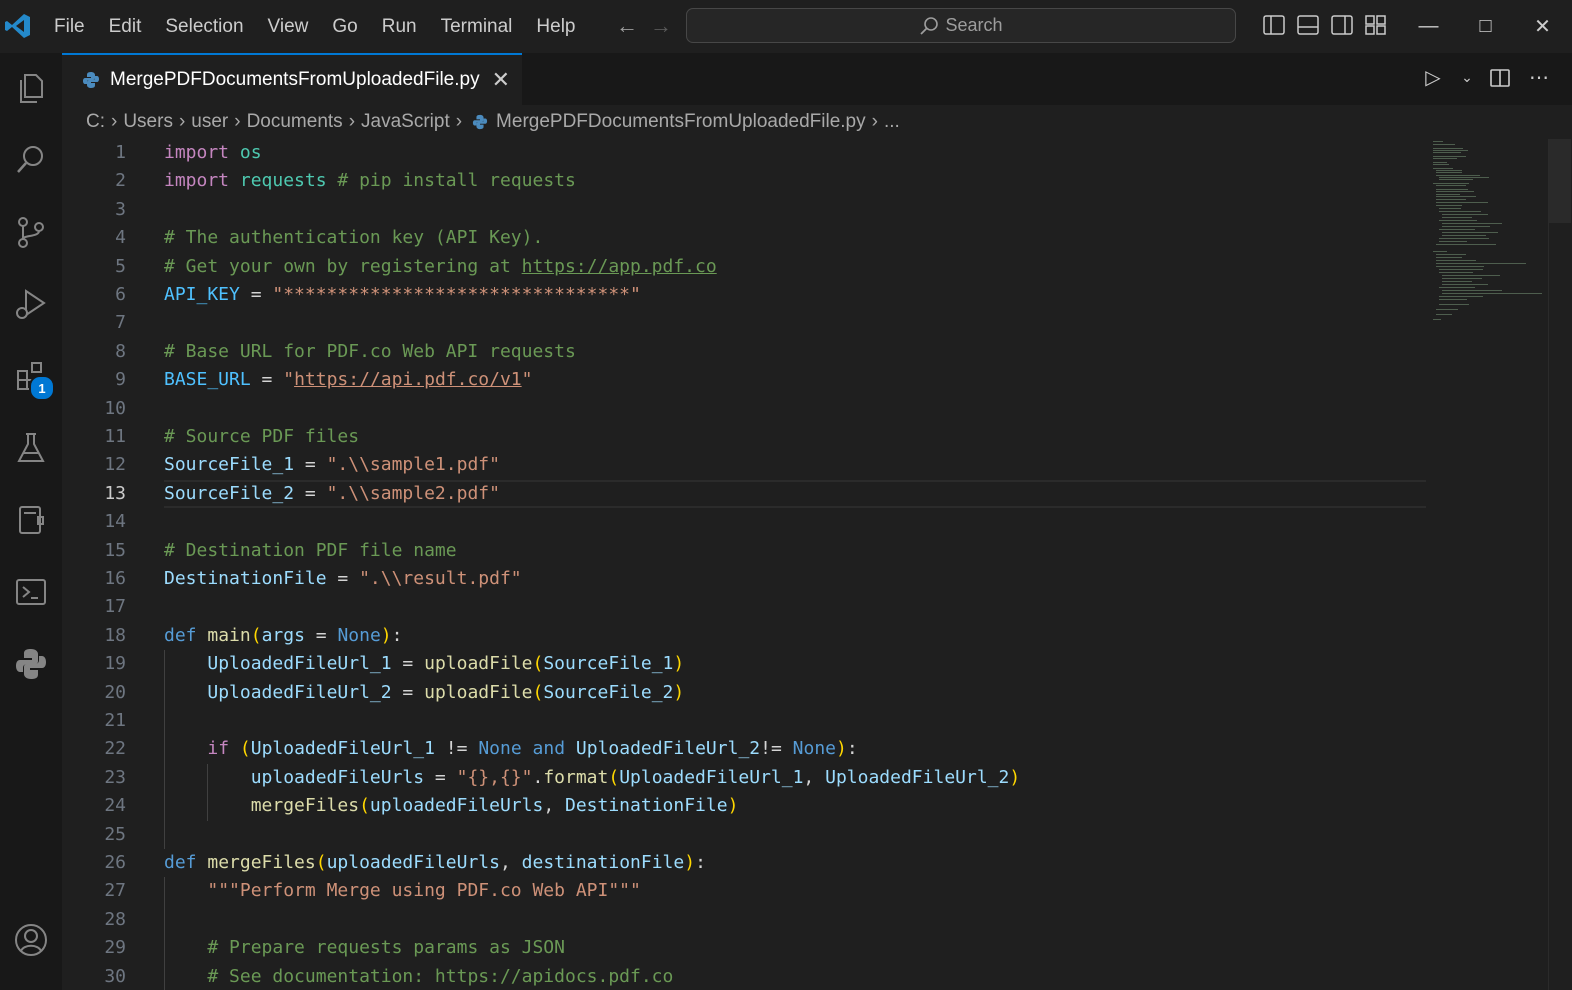  I want to click on menu-help: Help, so click(555, 26).